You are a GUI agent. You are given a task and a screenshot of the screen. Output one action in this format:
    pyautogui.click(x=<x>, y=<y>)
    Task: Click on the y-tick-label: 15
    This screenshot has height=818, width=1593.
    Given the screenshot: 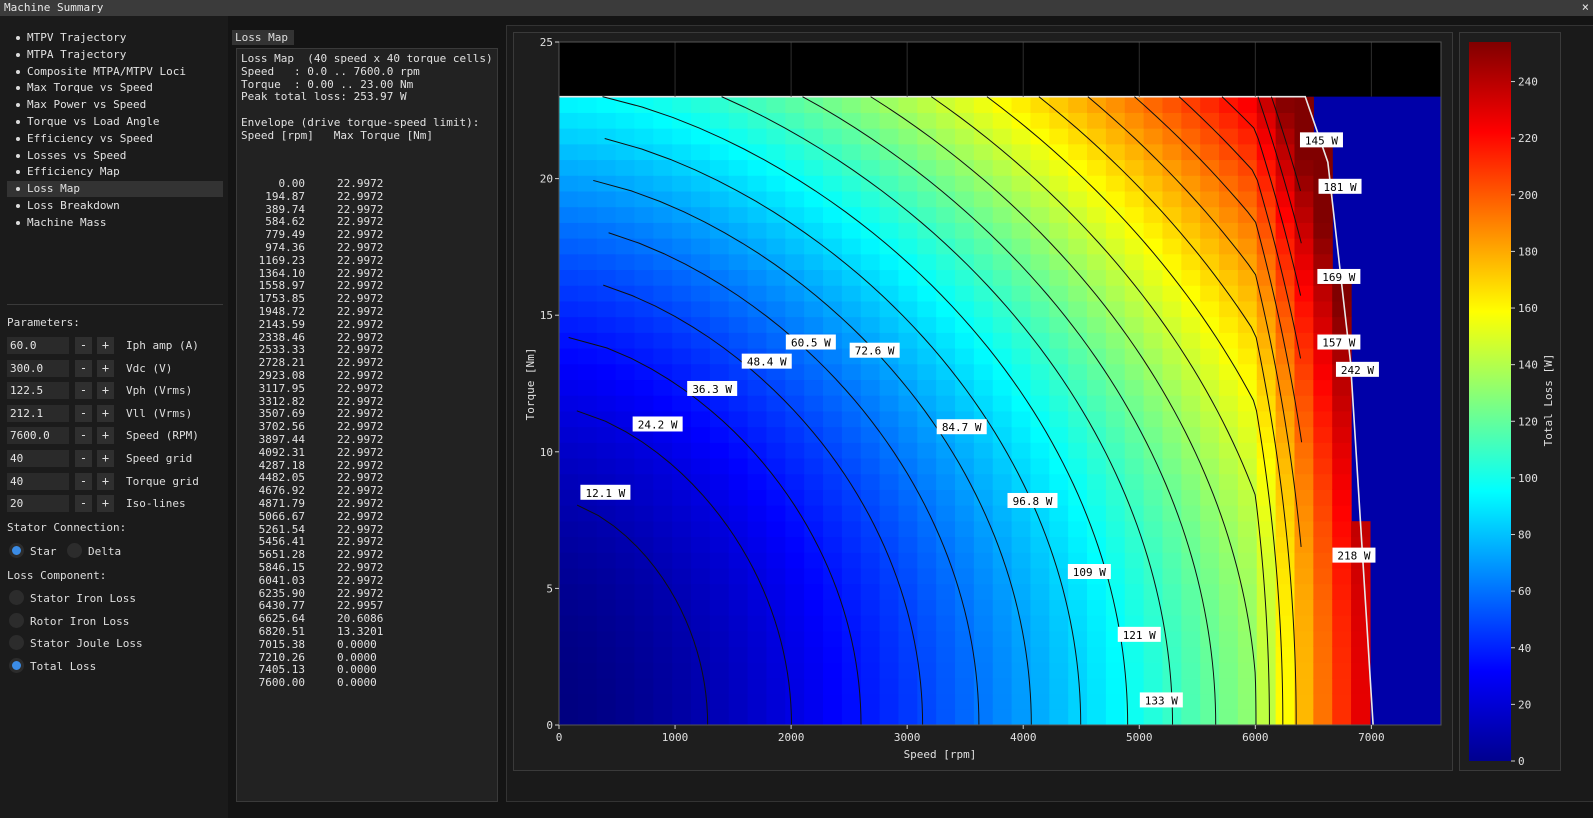 What is the action you would take?
    pyautogui.click(x=546, y=315)
    